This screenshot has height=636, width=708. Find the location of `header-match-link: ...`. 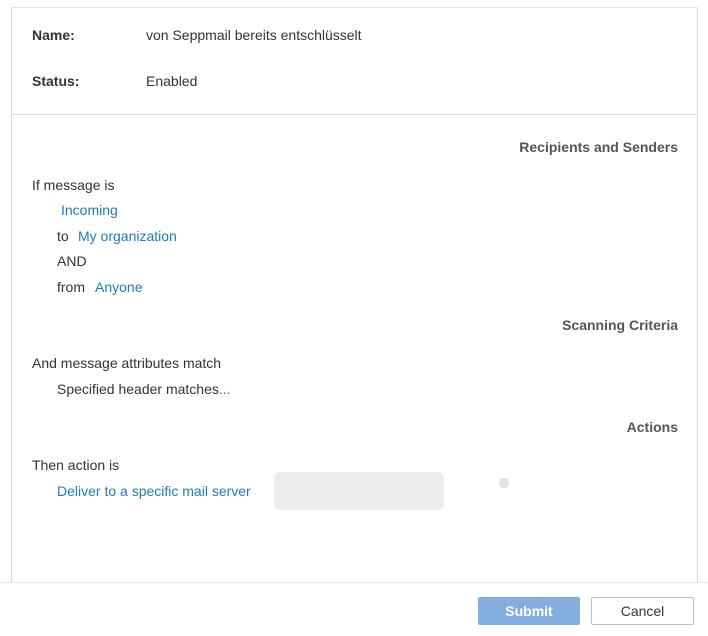

header-match-link: ... is located at coordinates (225, 389).